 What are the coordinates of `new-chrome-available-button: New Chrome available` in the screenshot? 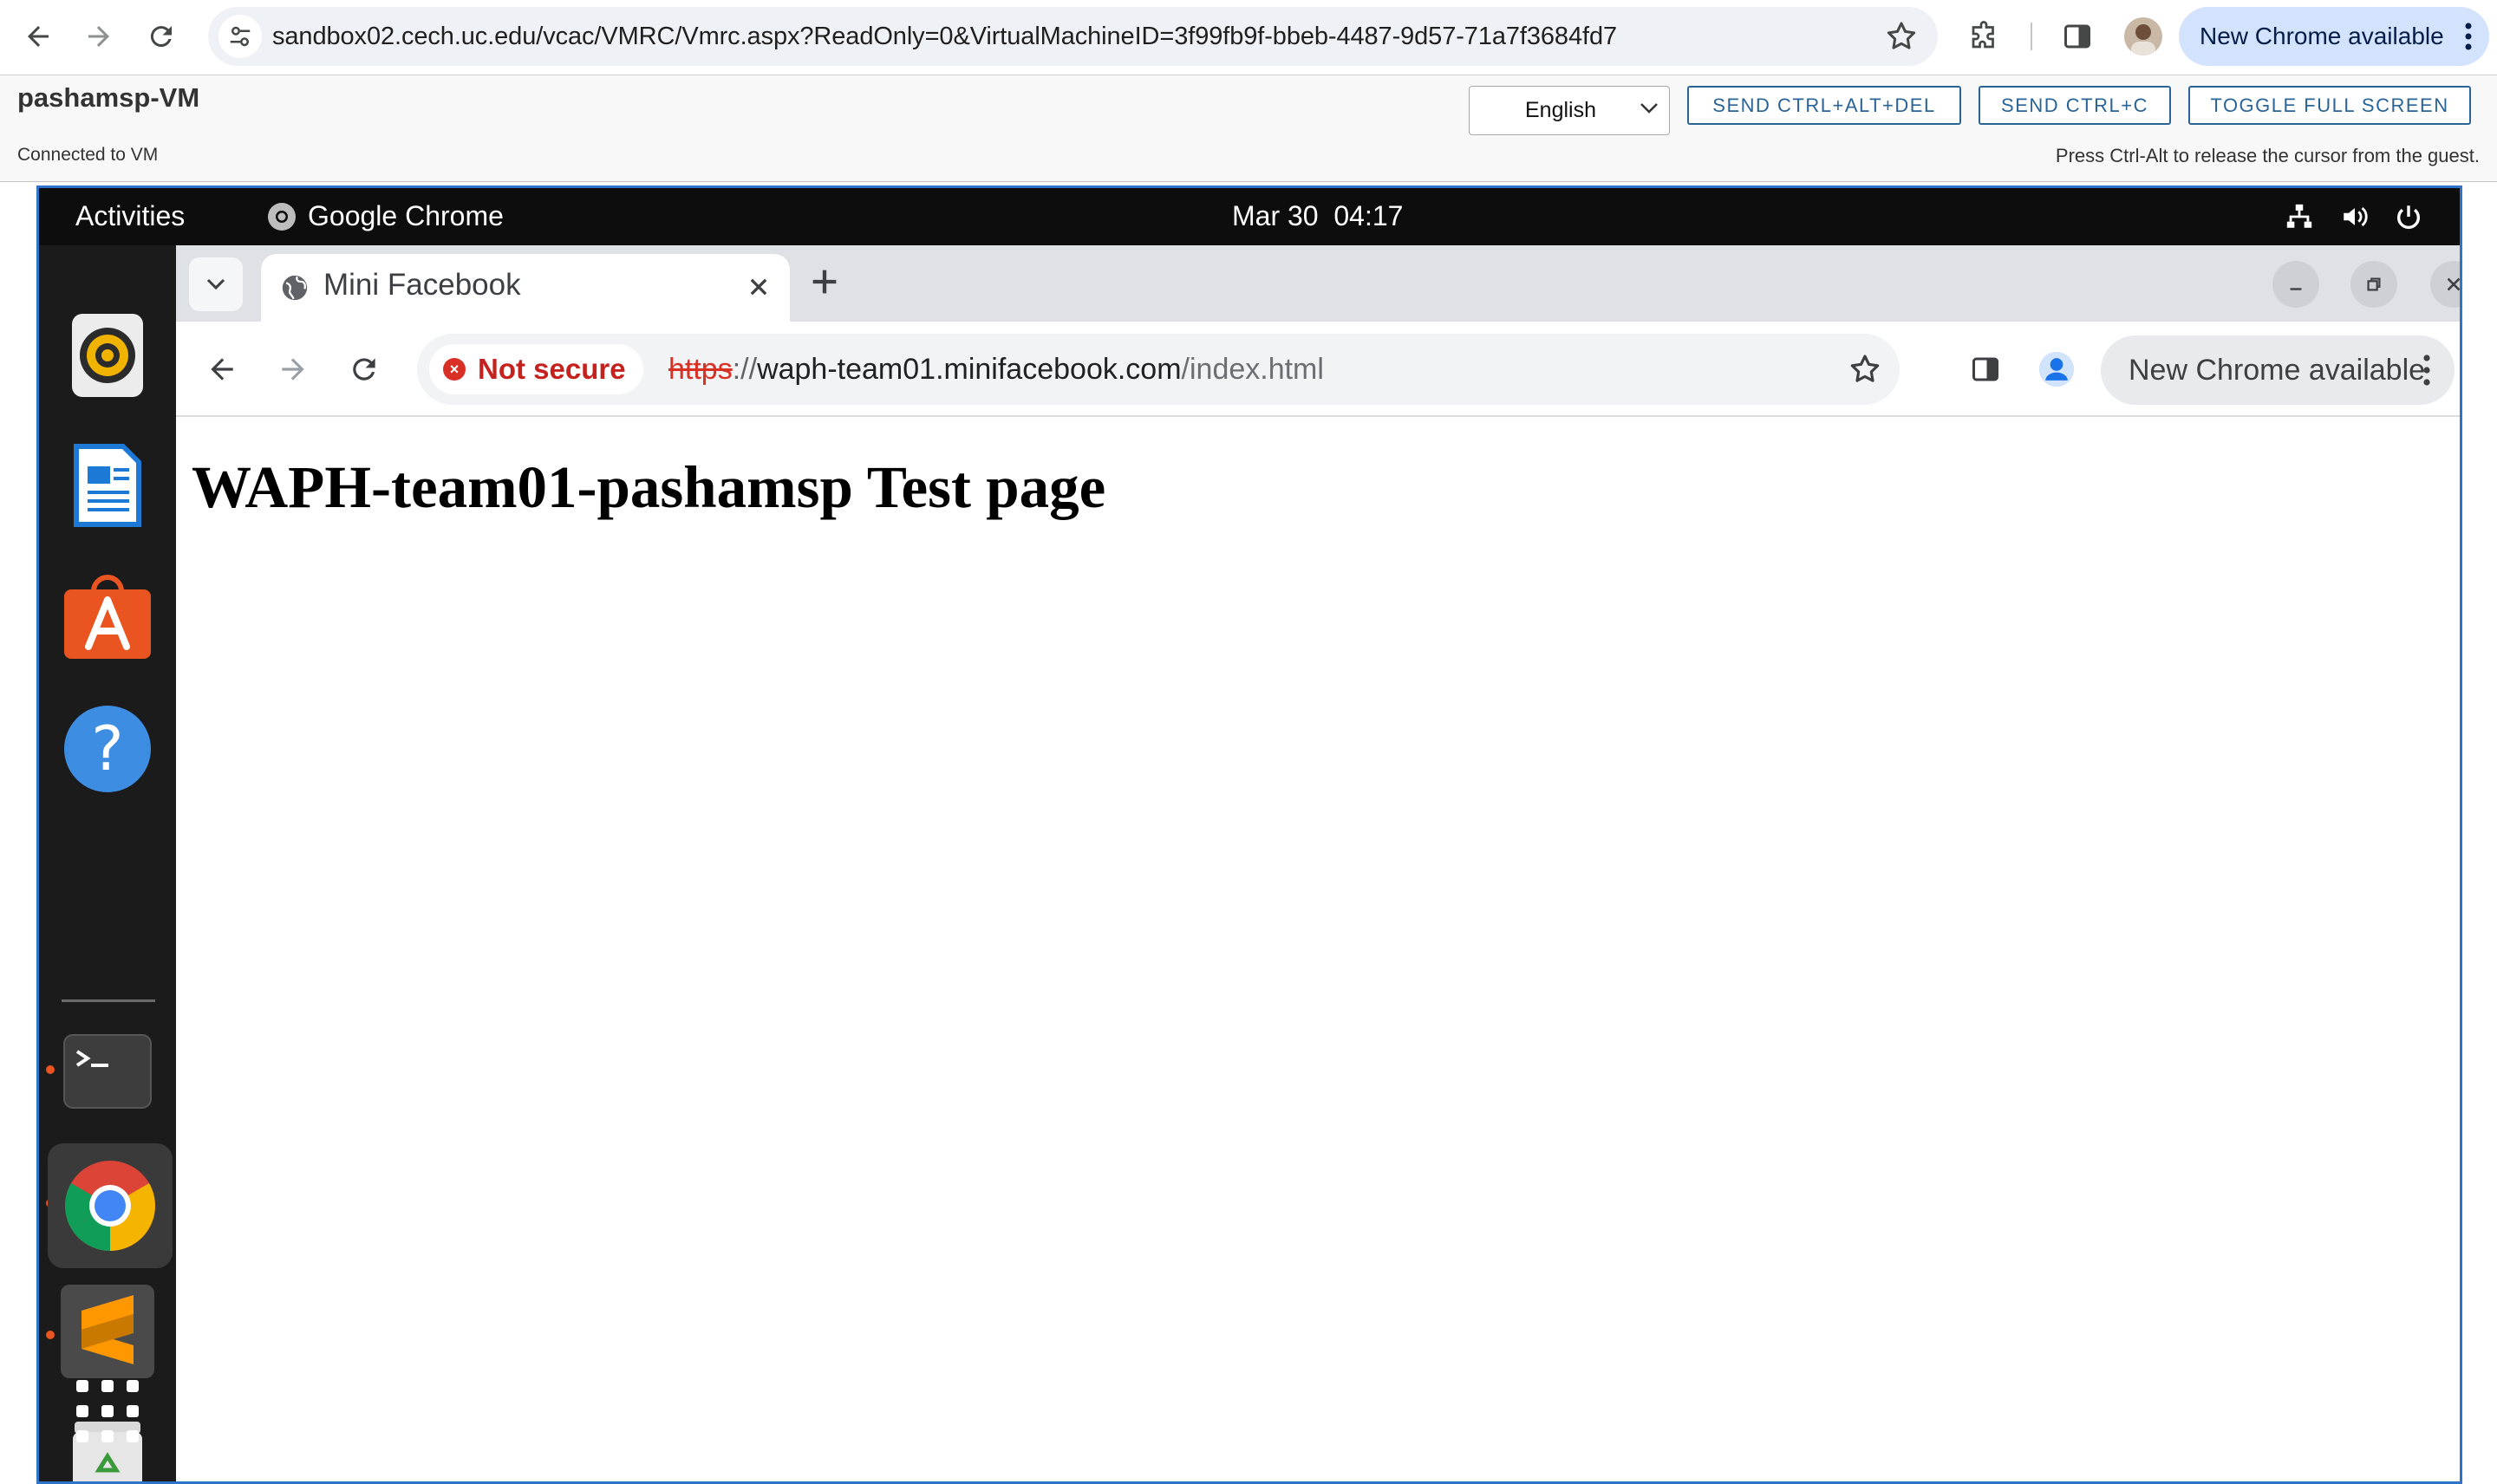 It's located at (2334, 36).